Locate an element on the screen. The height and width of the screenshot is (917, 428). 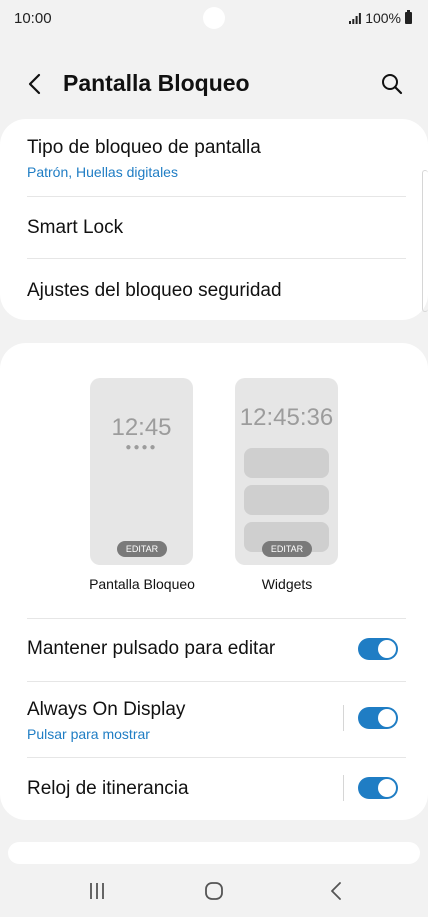
secure-lock-settings-item: Ajustes del bloqueo seguridad is located at coordinates (214, 291).